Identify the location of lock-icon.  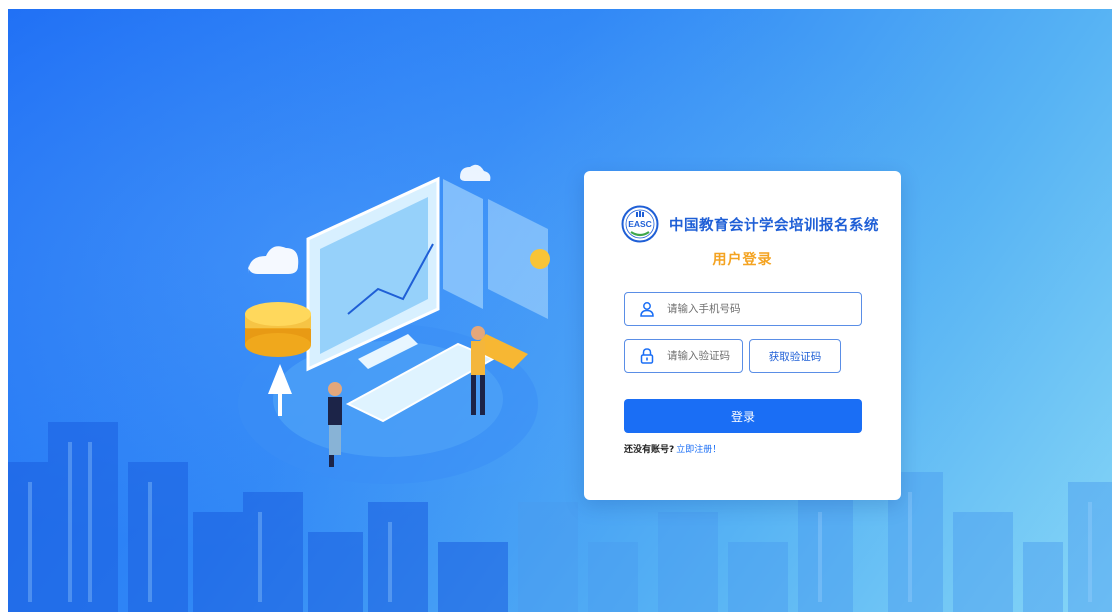
(647, 356).